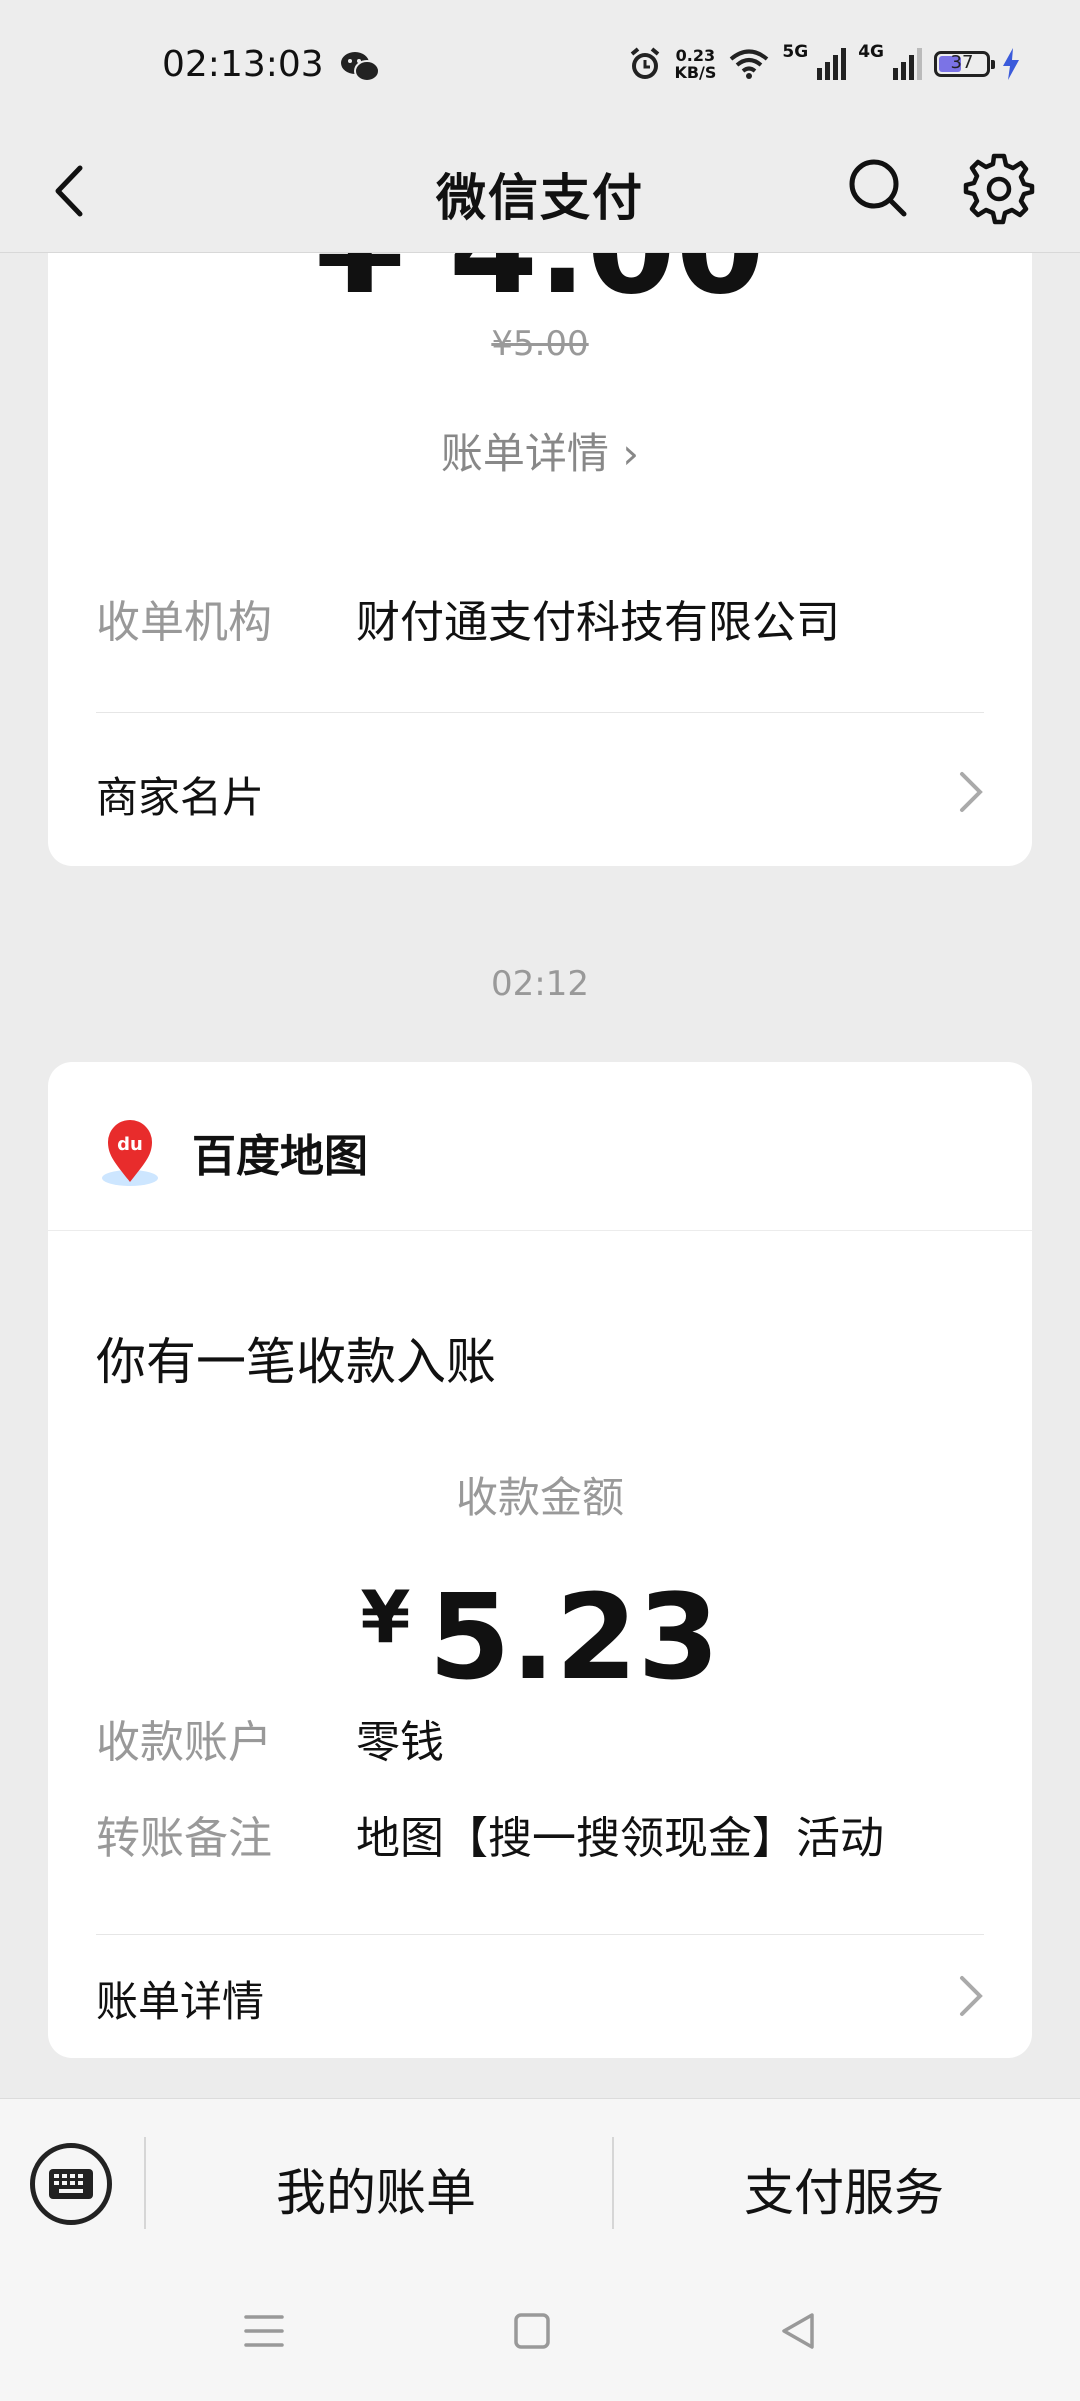 Image resolution: width=1080 pixels, height=2401 pixels. I want to click on wechat-notification-icon, so click(360, 67).